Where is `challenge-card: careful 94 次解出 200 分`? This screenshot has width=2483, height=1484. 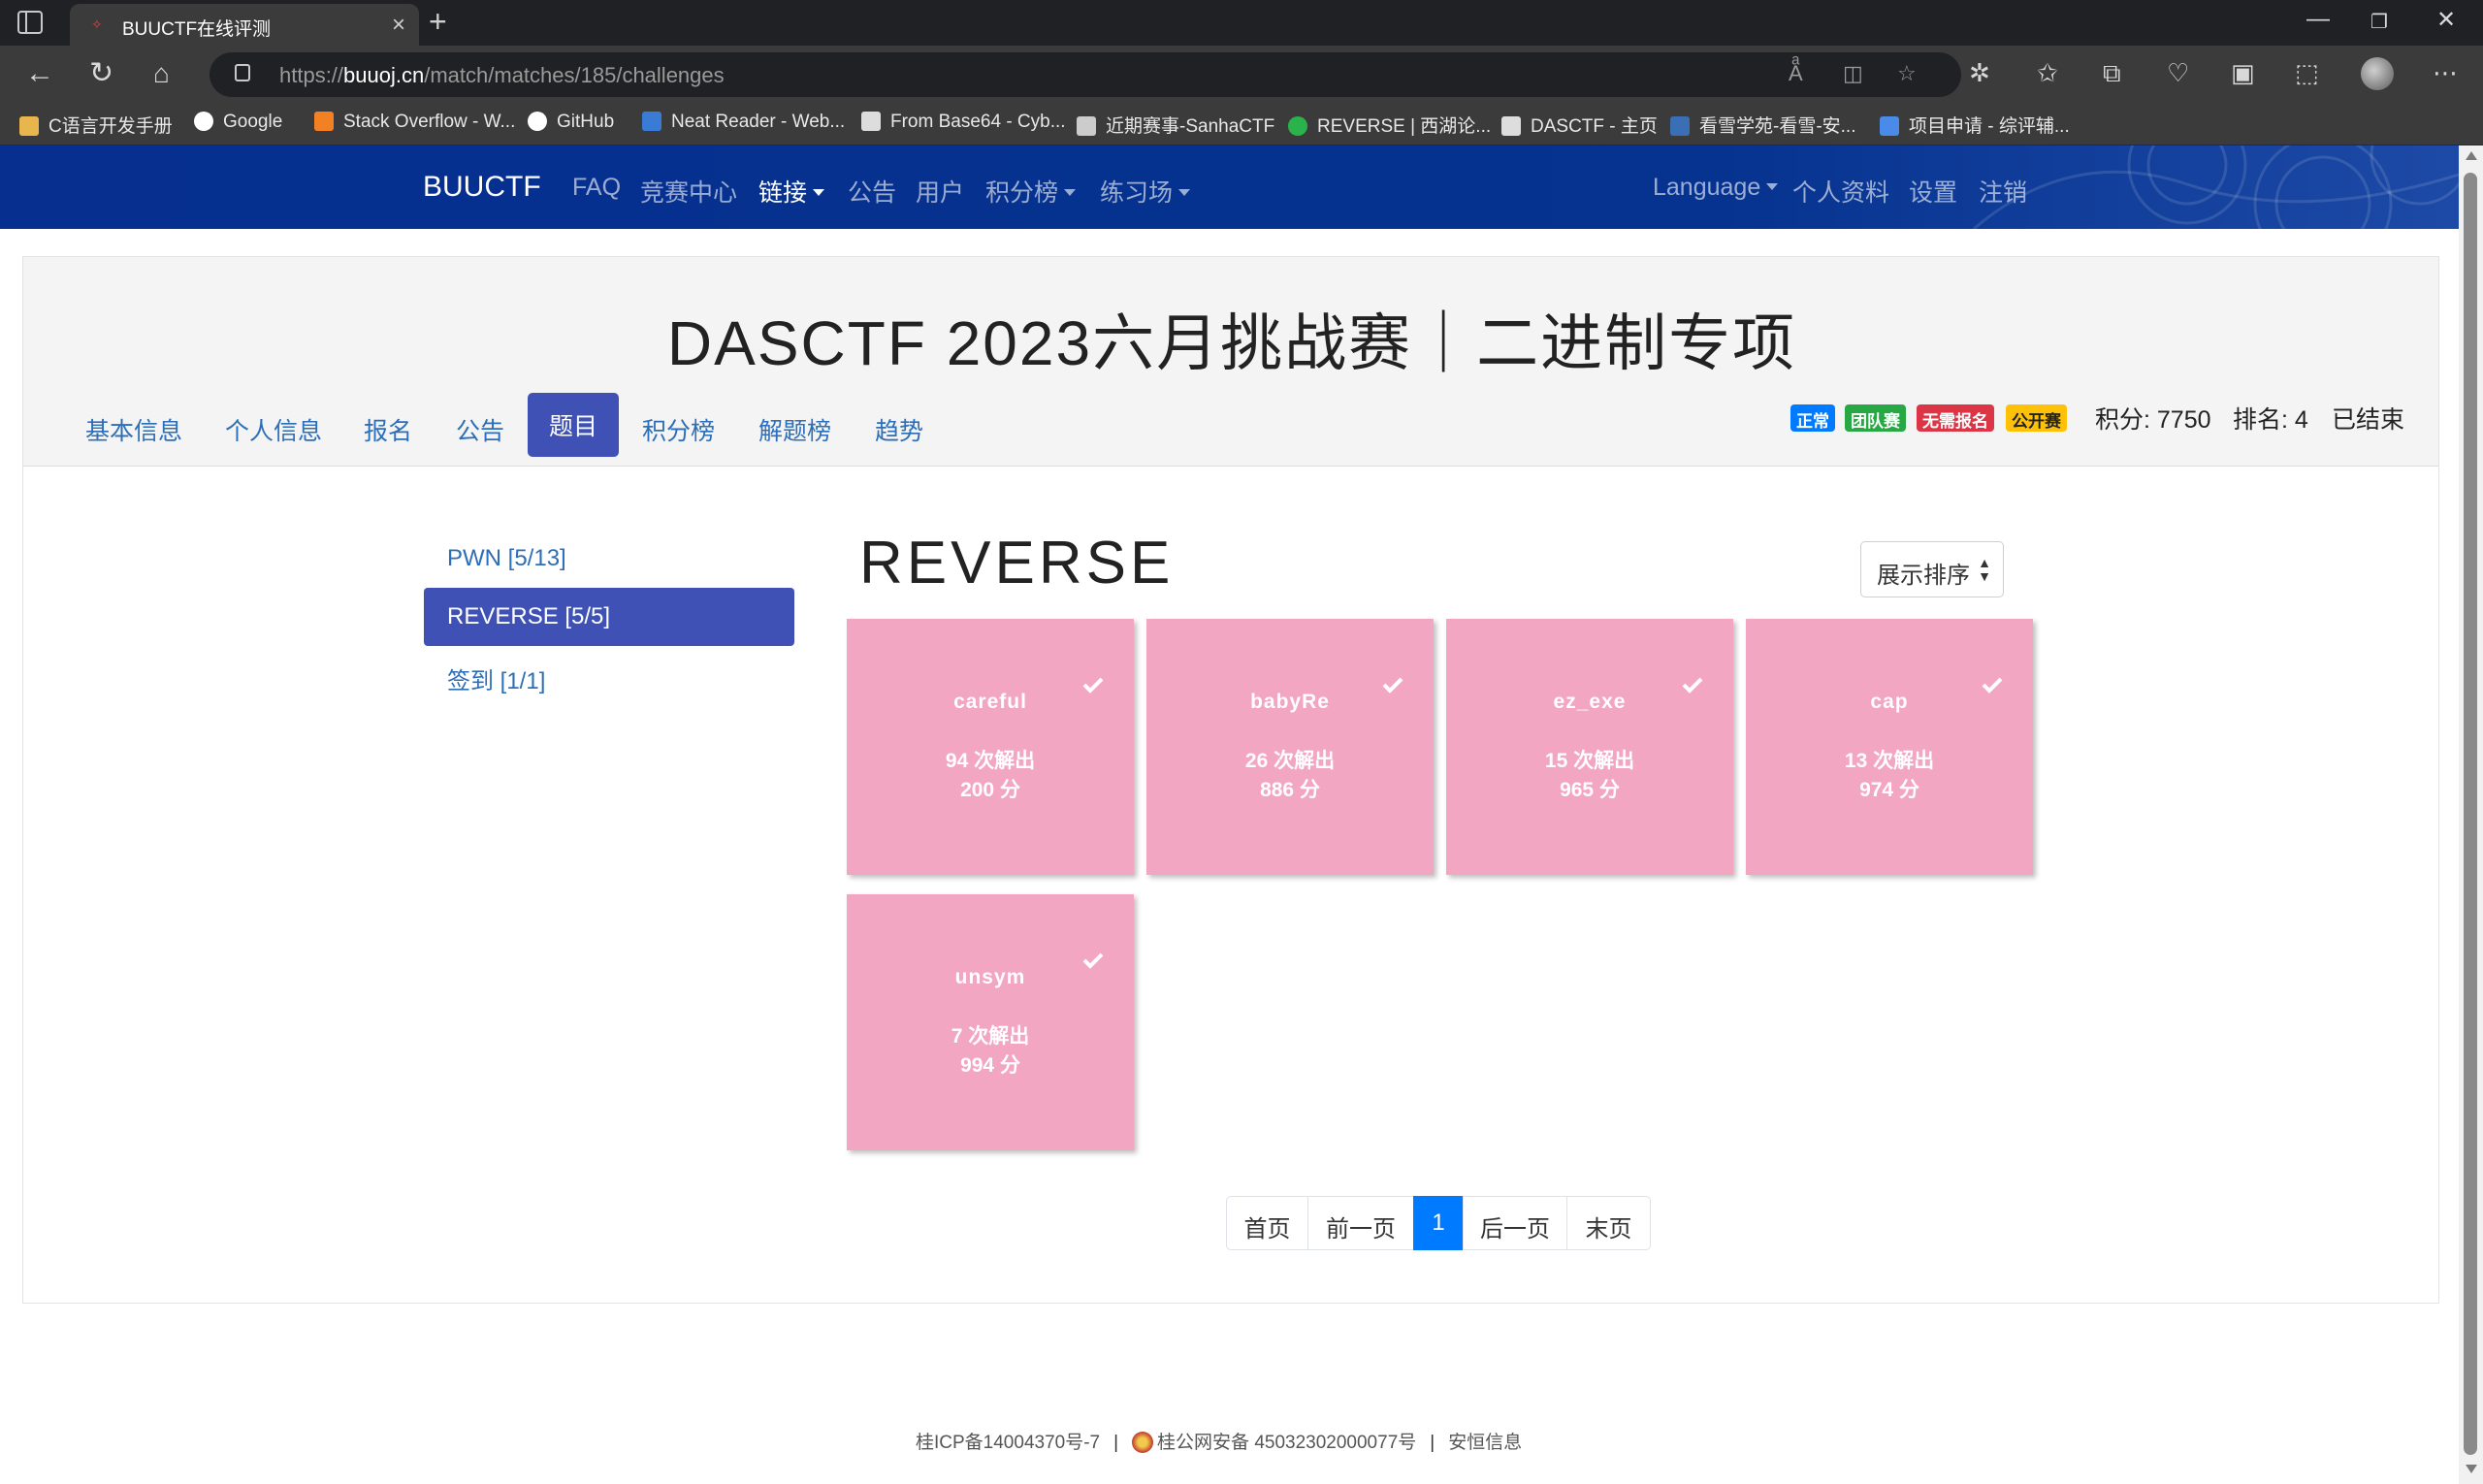
challenge-card: careful 94 次解出 200 分 is located at coordinates (991, 747).